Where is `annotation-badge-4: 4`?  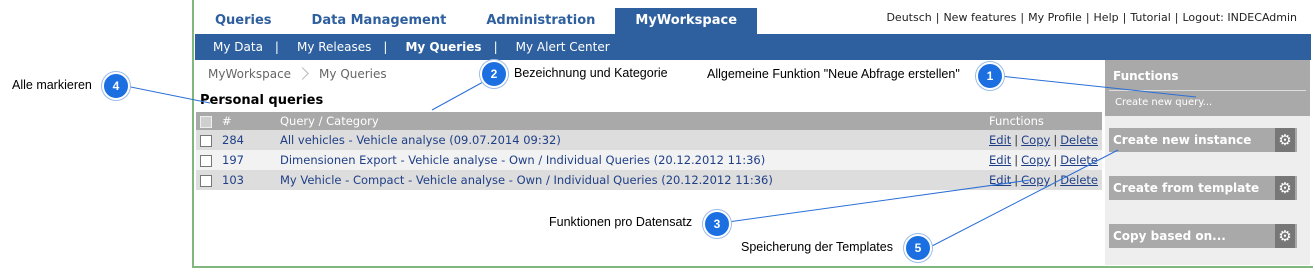 annotation-badge-4: 4 is located at coordinates (116, 86).